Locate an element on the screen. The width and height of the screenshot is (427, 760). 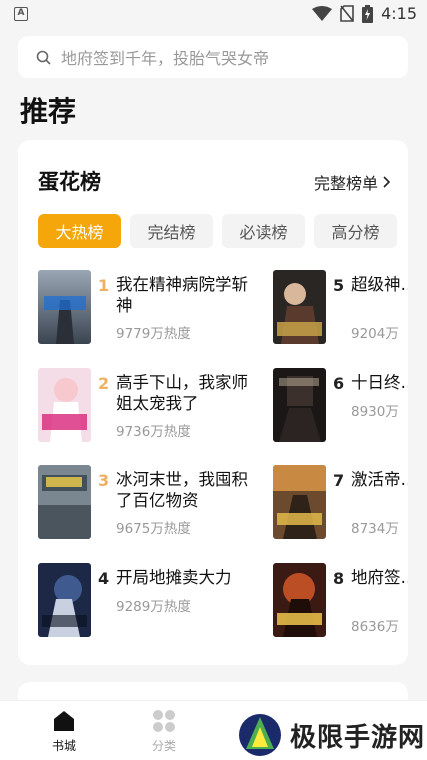
book-rank: 2 is located at coordinates (104, 383).